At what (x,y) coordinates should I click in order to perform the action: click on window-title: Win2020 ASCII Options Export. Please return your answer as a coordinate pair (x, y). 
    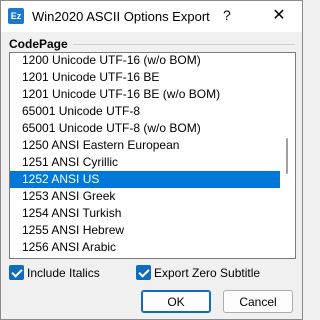
    Looking at the image, I should click on (121, 16).